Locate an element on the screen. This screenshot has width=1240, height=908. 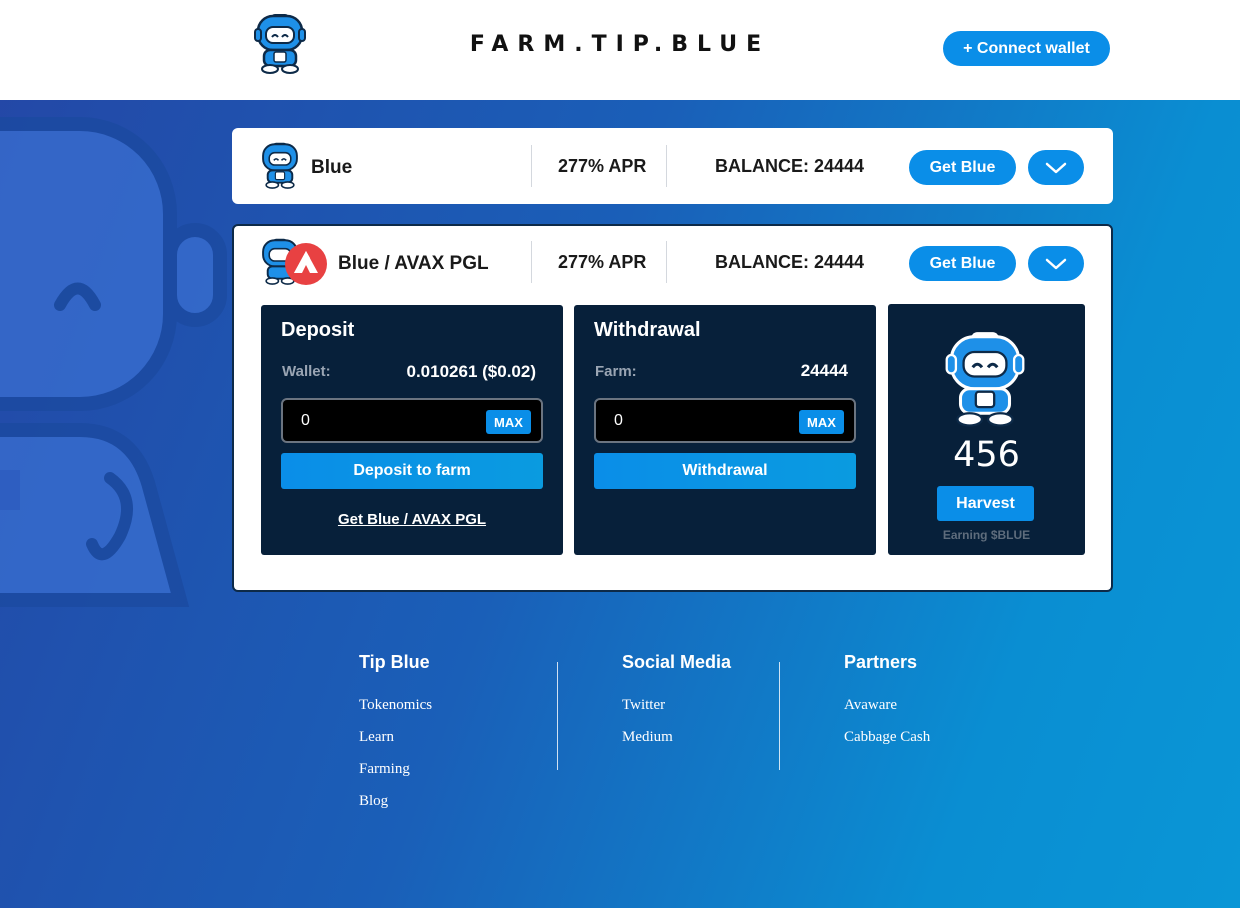
footer-link-avaware: Avaware is located at coordinates (887, 713).